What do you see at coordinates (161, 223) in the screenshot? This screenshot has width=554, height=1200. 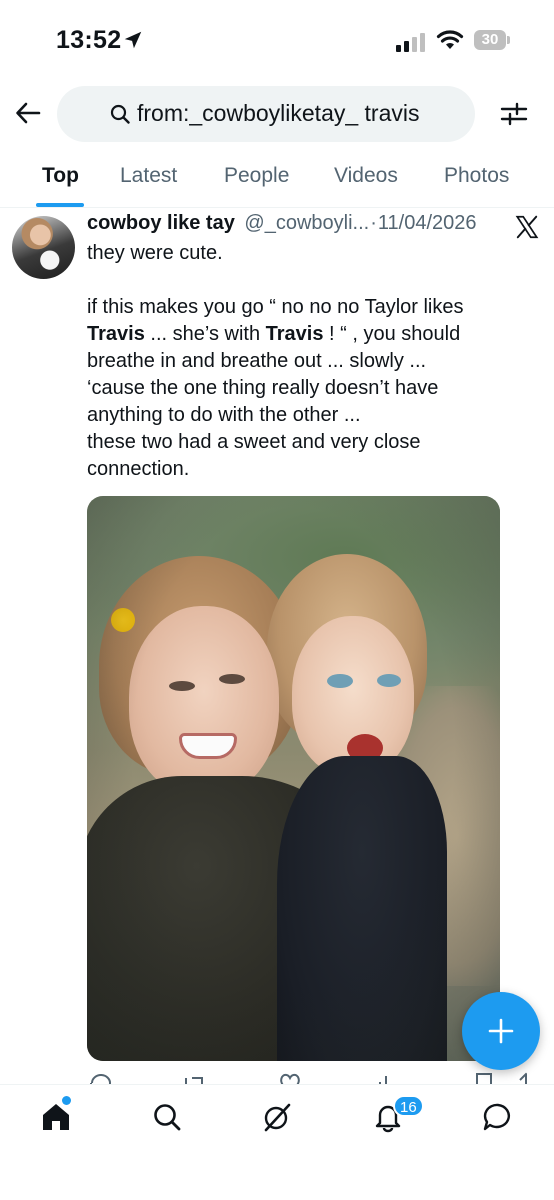 I see `display-name: cowboy like tay` at bounding box center [161, 223].